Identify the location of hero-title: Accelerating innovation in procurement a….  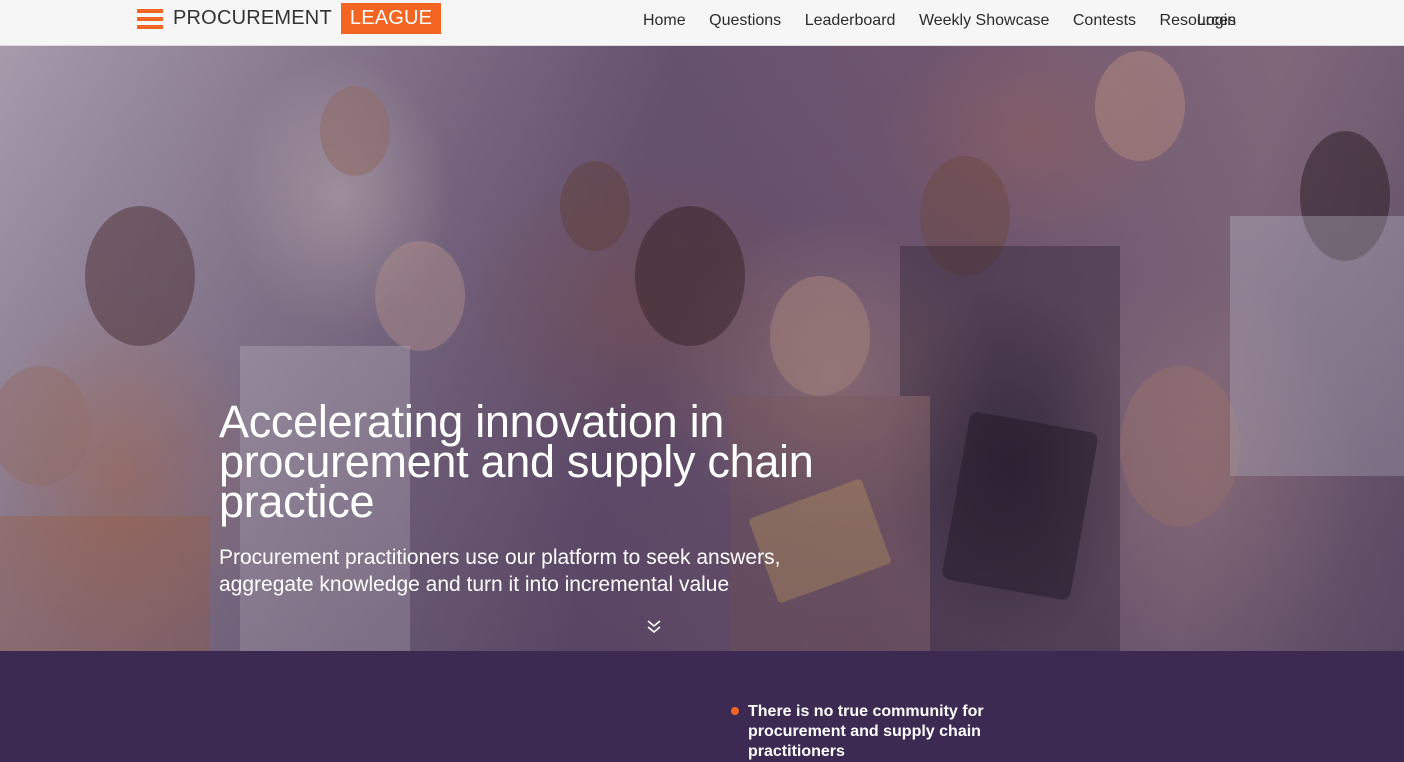
(516, 461).